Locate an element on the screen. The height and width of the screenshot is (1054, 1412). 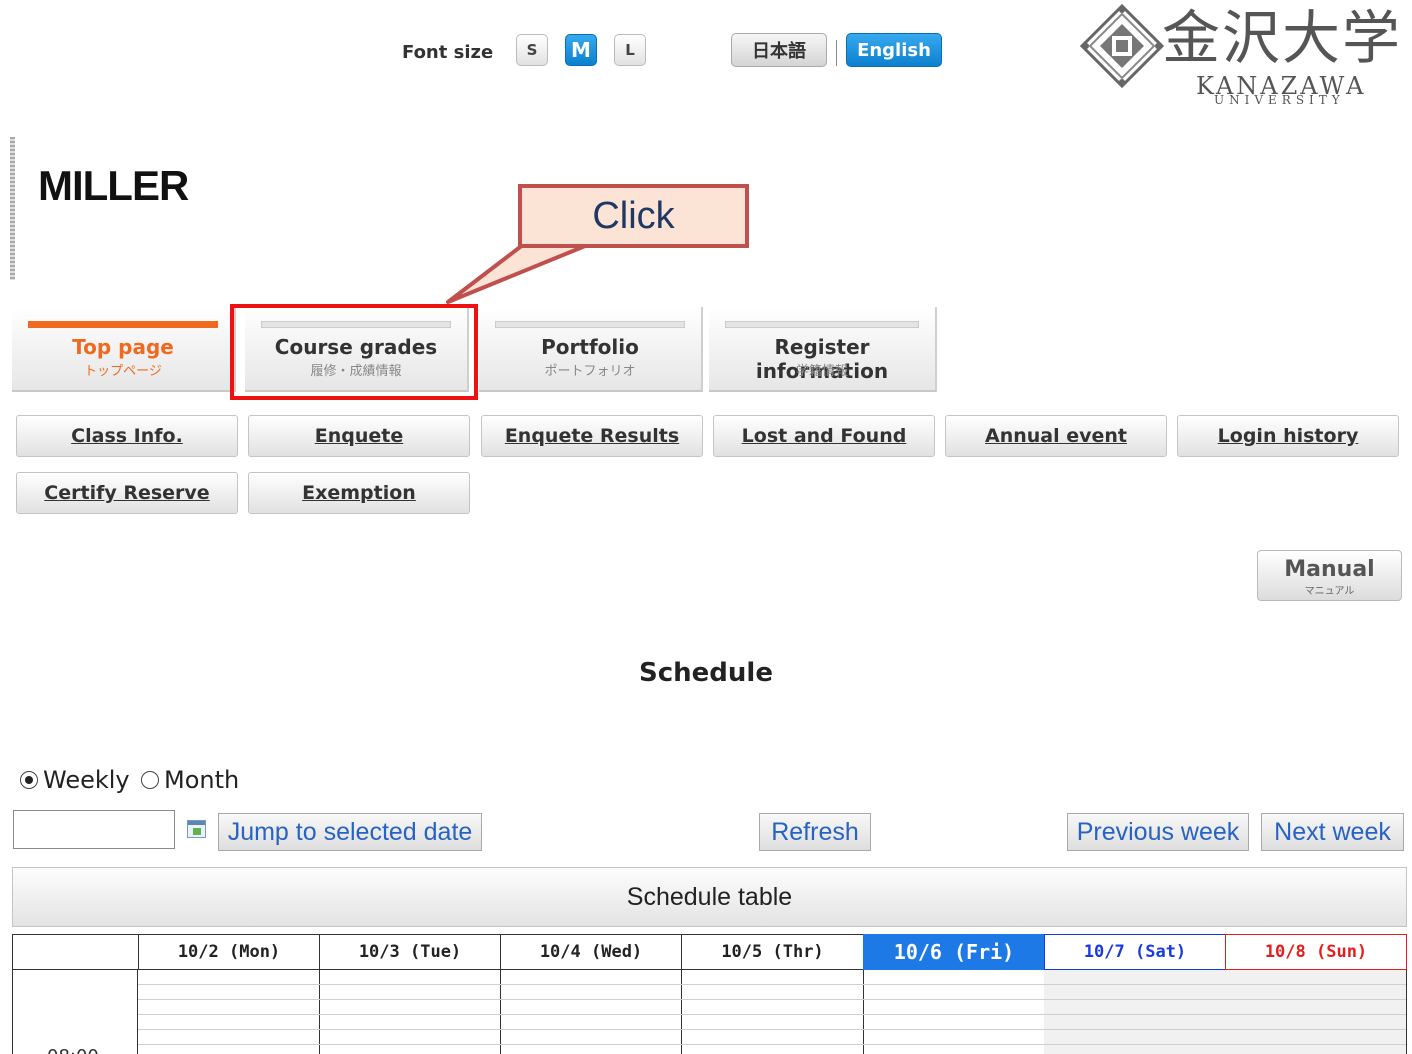
calendar-icon is located at coordinates (196, 829).